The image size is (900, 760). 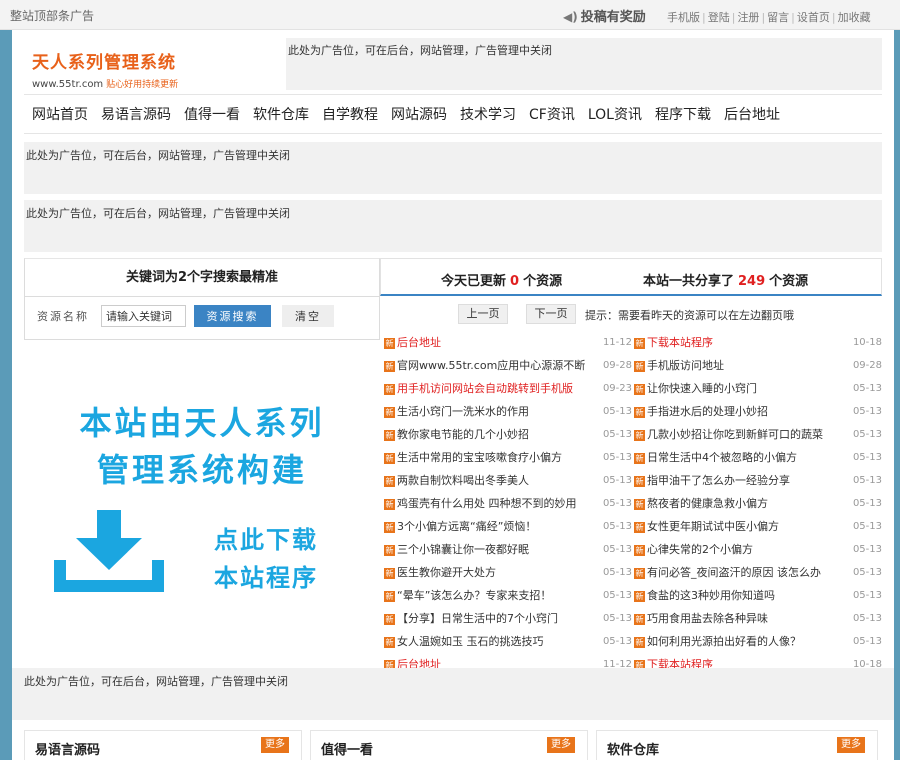 I want to click on resource-item: 新手指进水后的处理小妙招 05-13, so click(x=758, y=412).